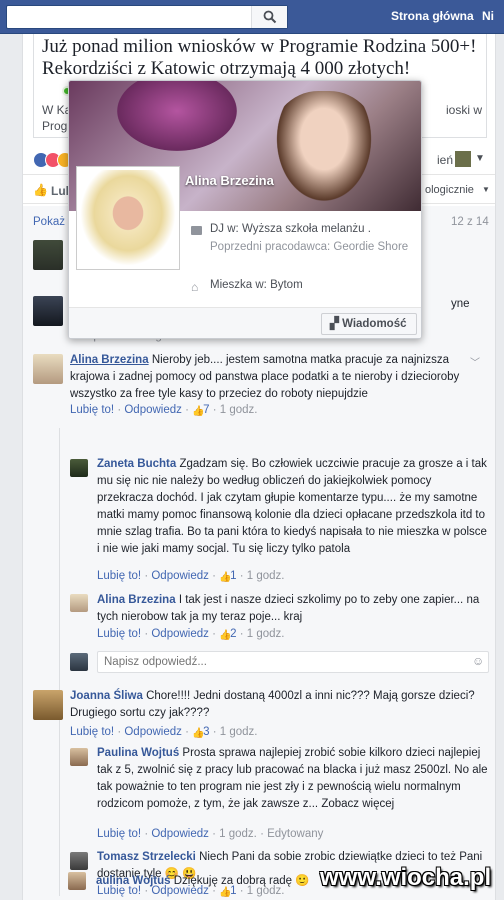 This screenshot has height=900, width=504. I want to click on comment-actions: Lubię to! · Odpowiedz · 👍7 · 1 godz., so click(164, 410).